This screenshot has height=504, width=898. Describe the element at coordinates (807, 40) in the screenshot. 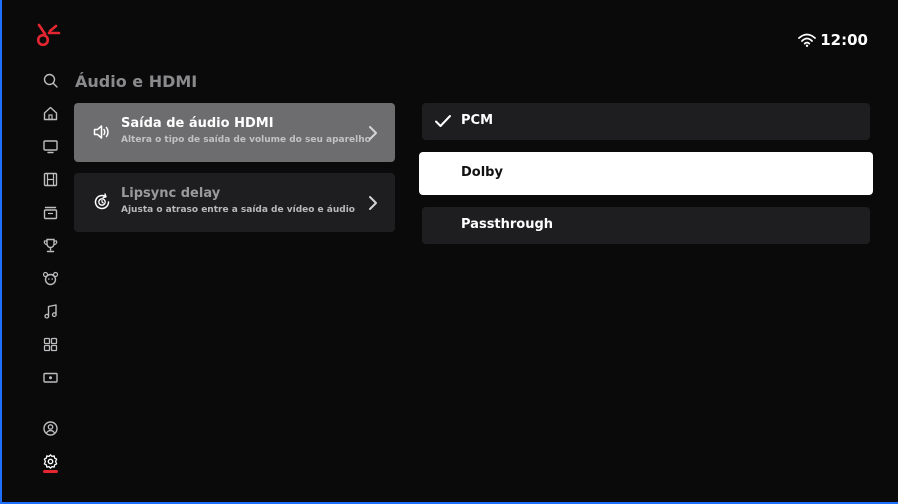

I see `wifi-icon` at that location.